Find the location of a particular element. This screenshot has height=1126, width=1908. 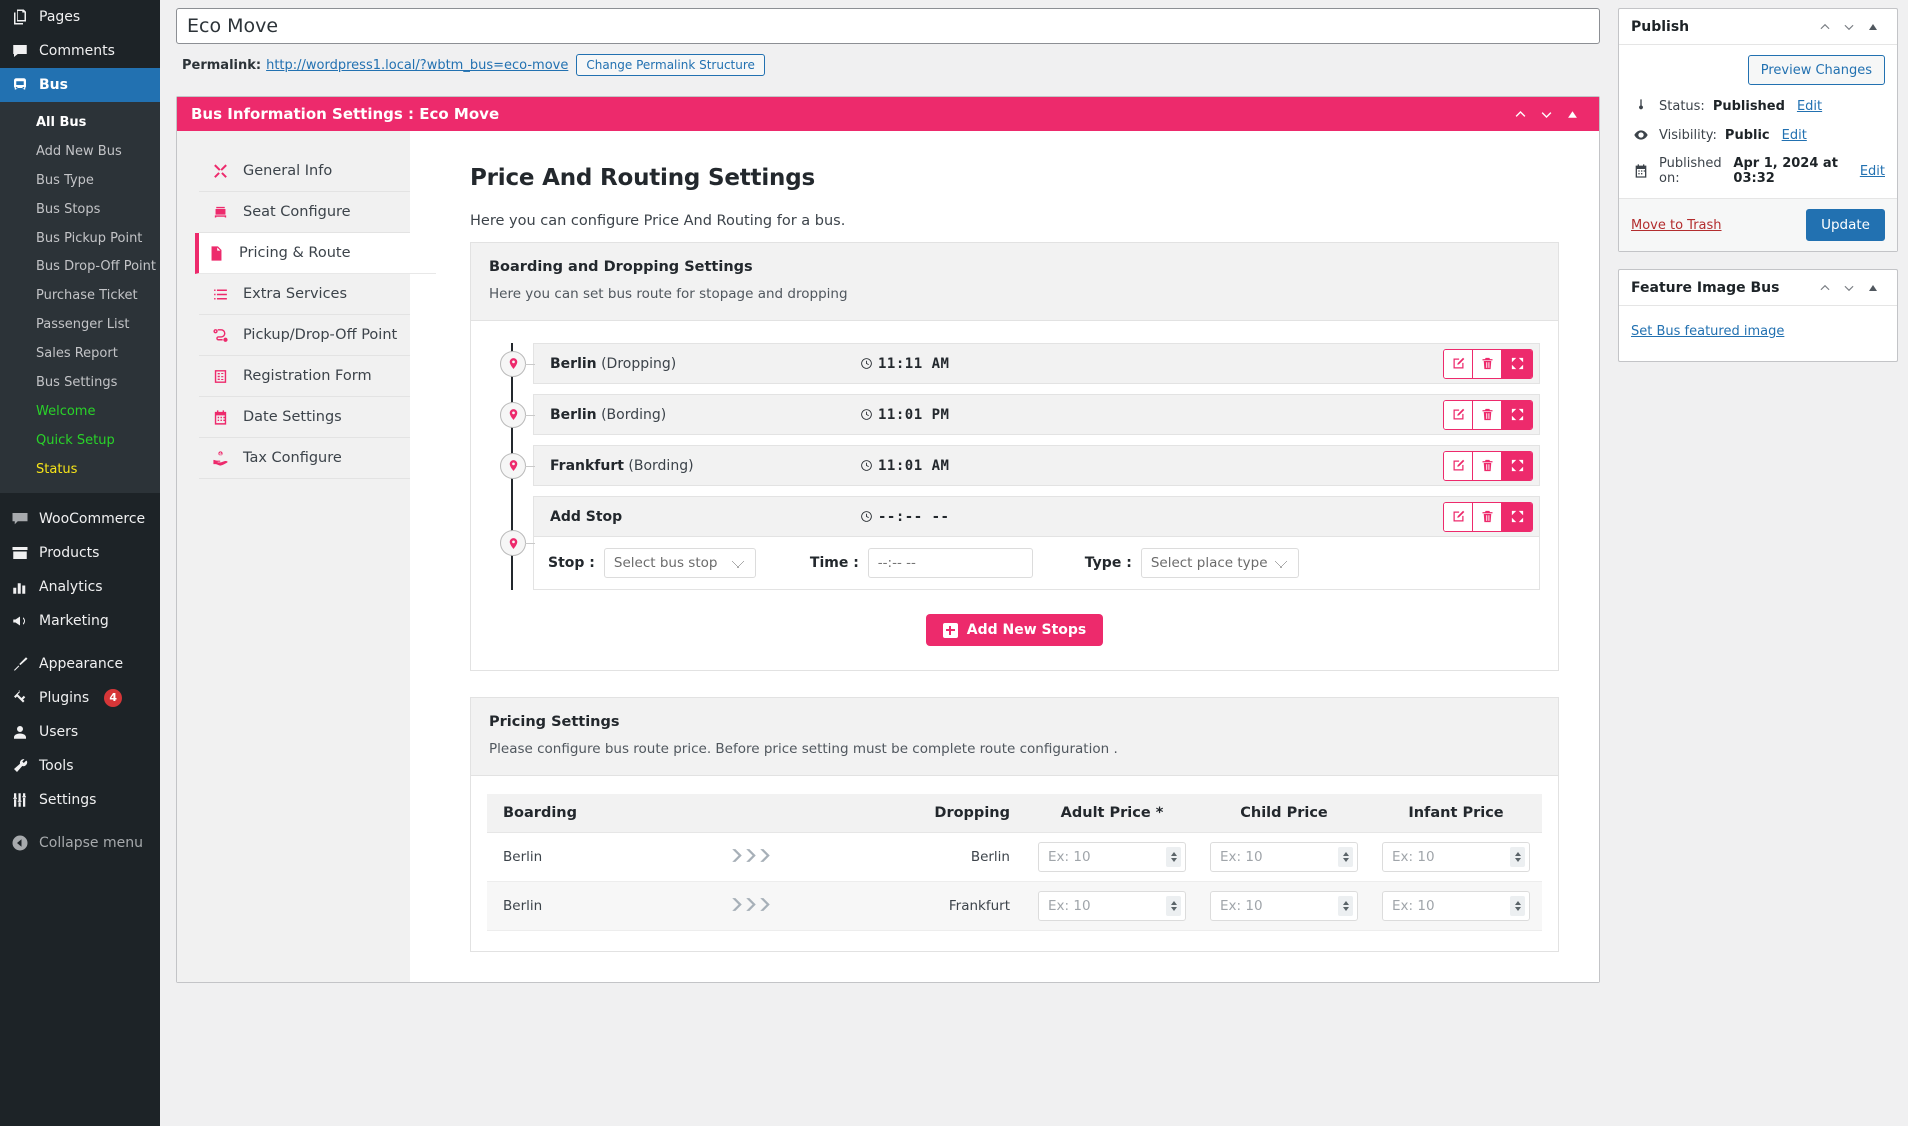

map-pin-icon is located at coordinates (517, 465).